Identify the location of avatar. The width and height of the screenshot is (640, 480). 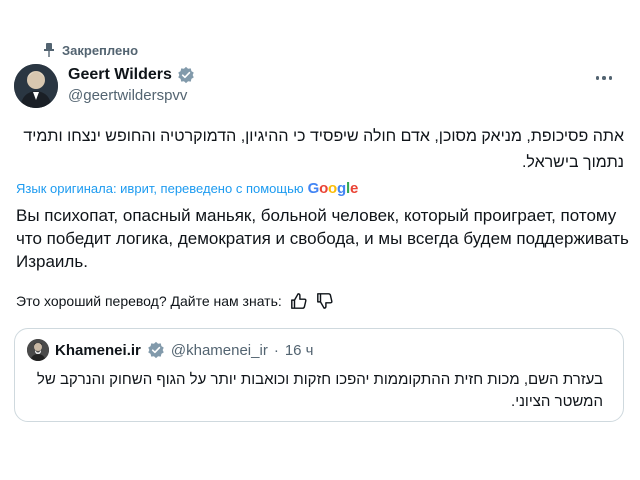
(36, 86).